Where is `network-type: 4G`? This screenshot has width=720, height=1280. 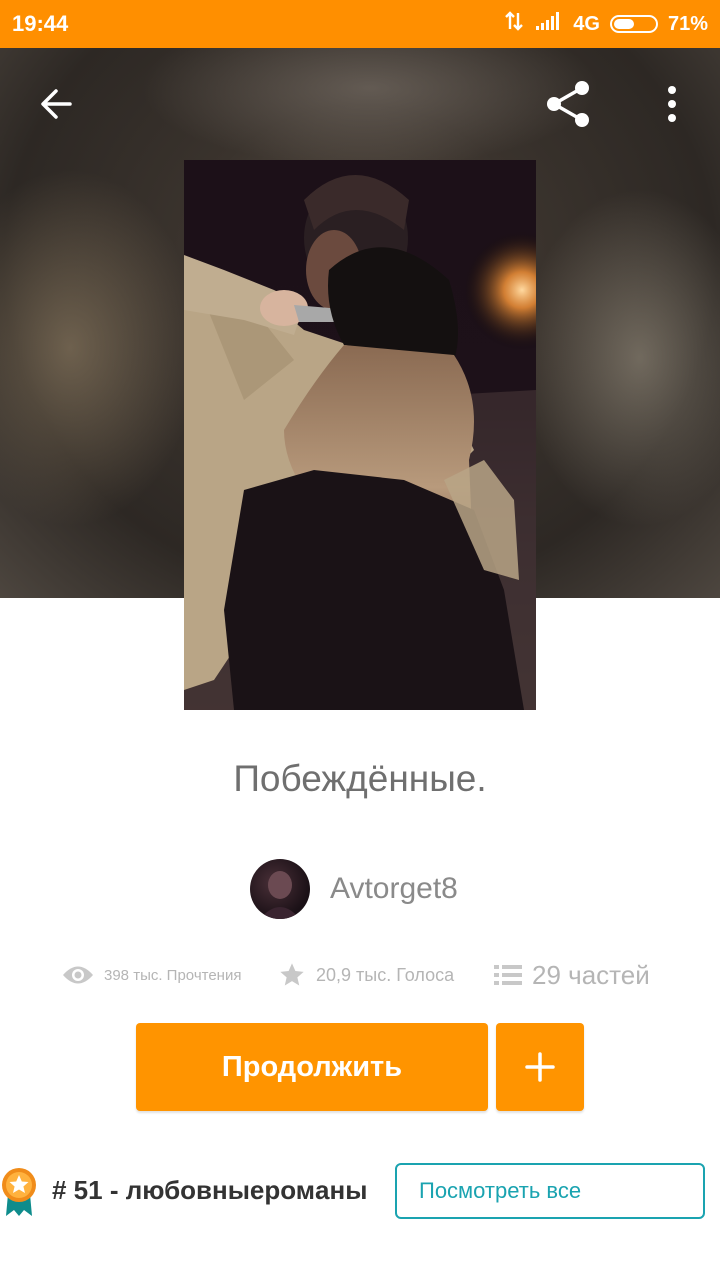 network-type: 4G is located at coordinates (586, 23).